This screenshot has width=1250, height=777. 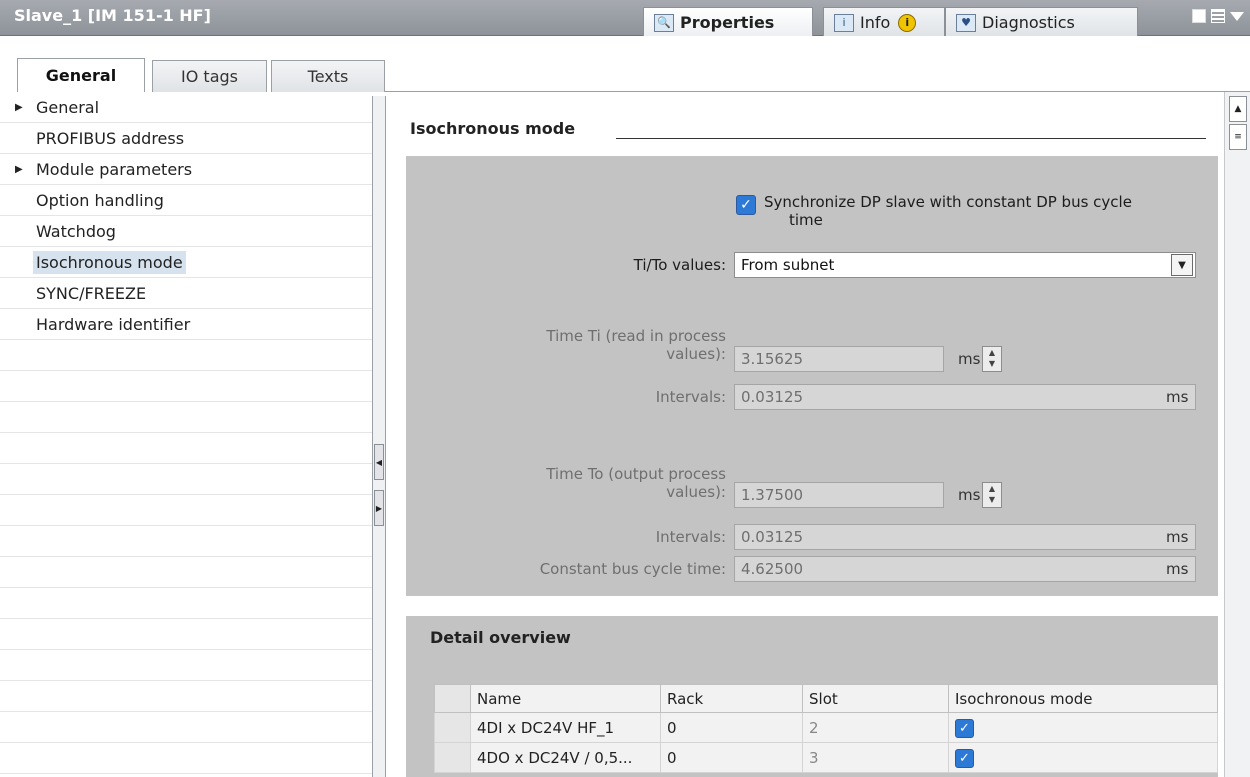 What do you see at coordinates (911, 138) in the screenshot?
I see `section-divider` at bounding box center [911, 138].